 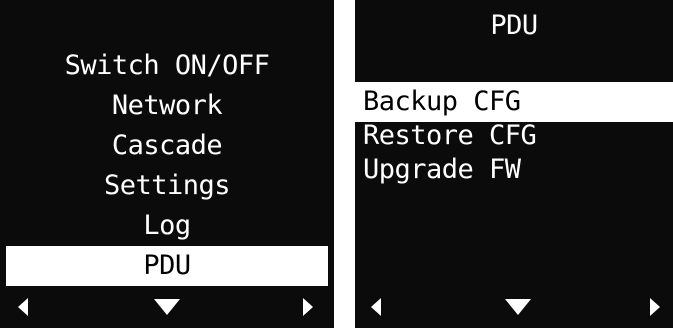 What do you see at coordinates (167, 266) in the screenshot?
I see `menu-item-pdu: PDU` at bounding box center [167, 266].